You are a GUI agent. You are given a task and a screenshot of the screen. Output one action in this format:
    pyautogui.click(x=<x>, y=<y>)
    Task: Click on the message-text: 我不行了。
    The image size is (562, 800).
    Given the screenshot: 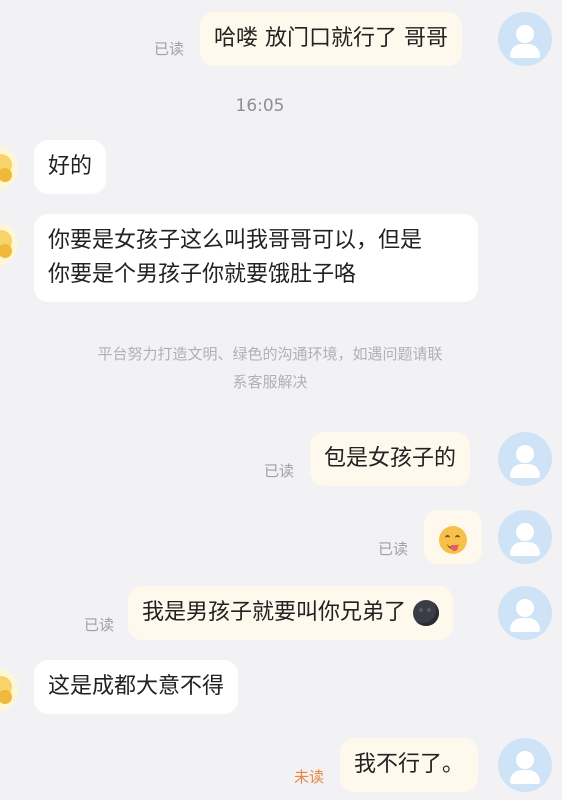 What is the action you would take?
    pyautogui.click(x=409, y=764)
    